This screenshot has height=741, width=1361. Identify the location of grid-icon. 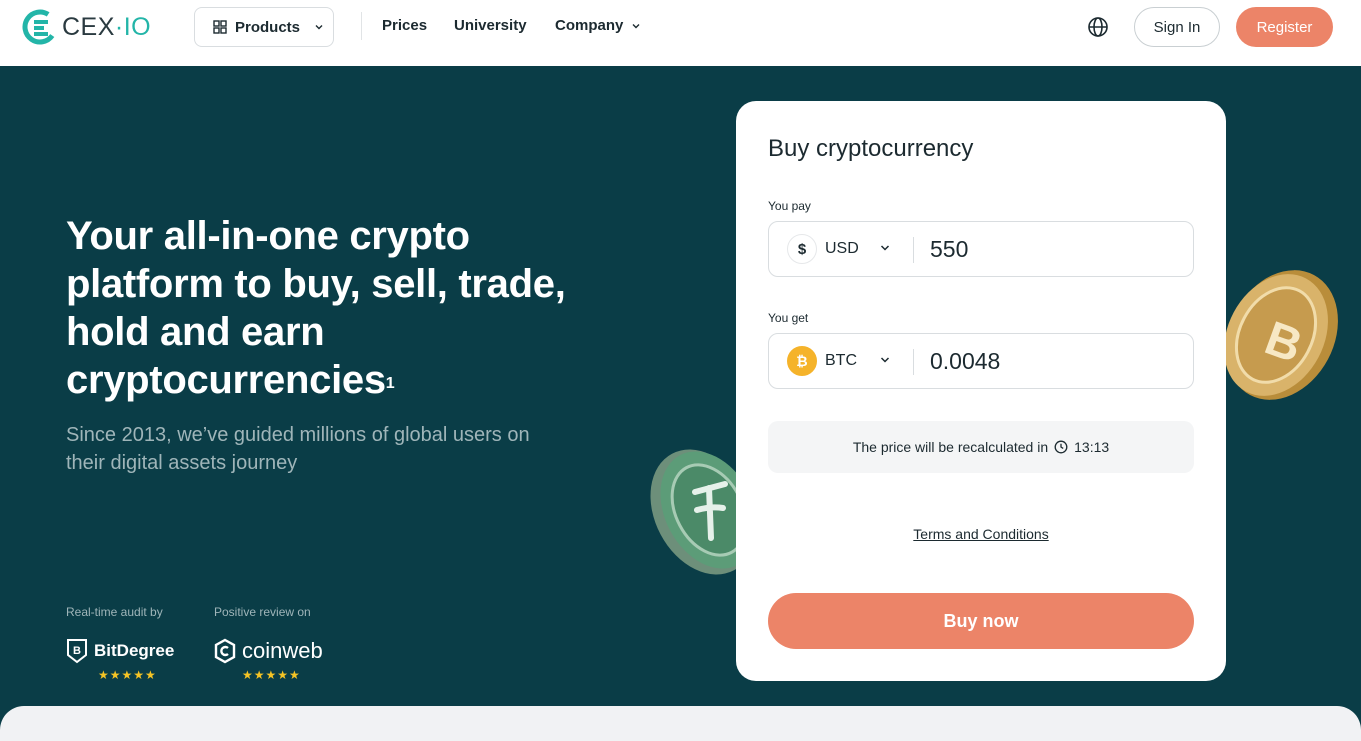
(220, 27).